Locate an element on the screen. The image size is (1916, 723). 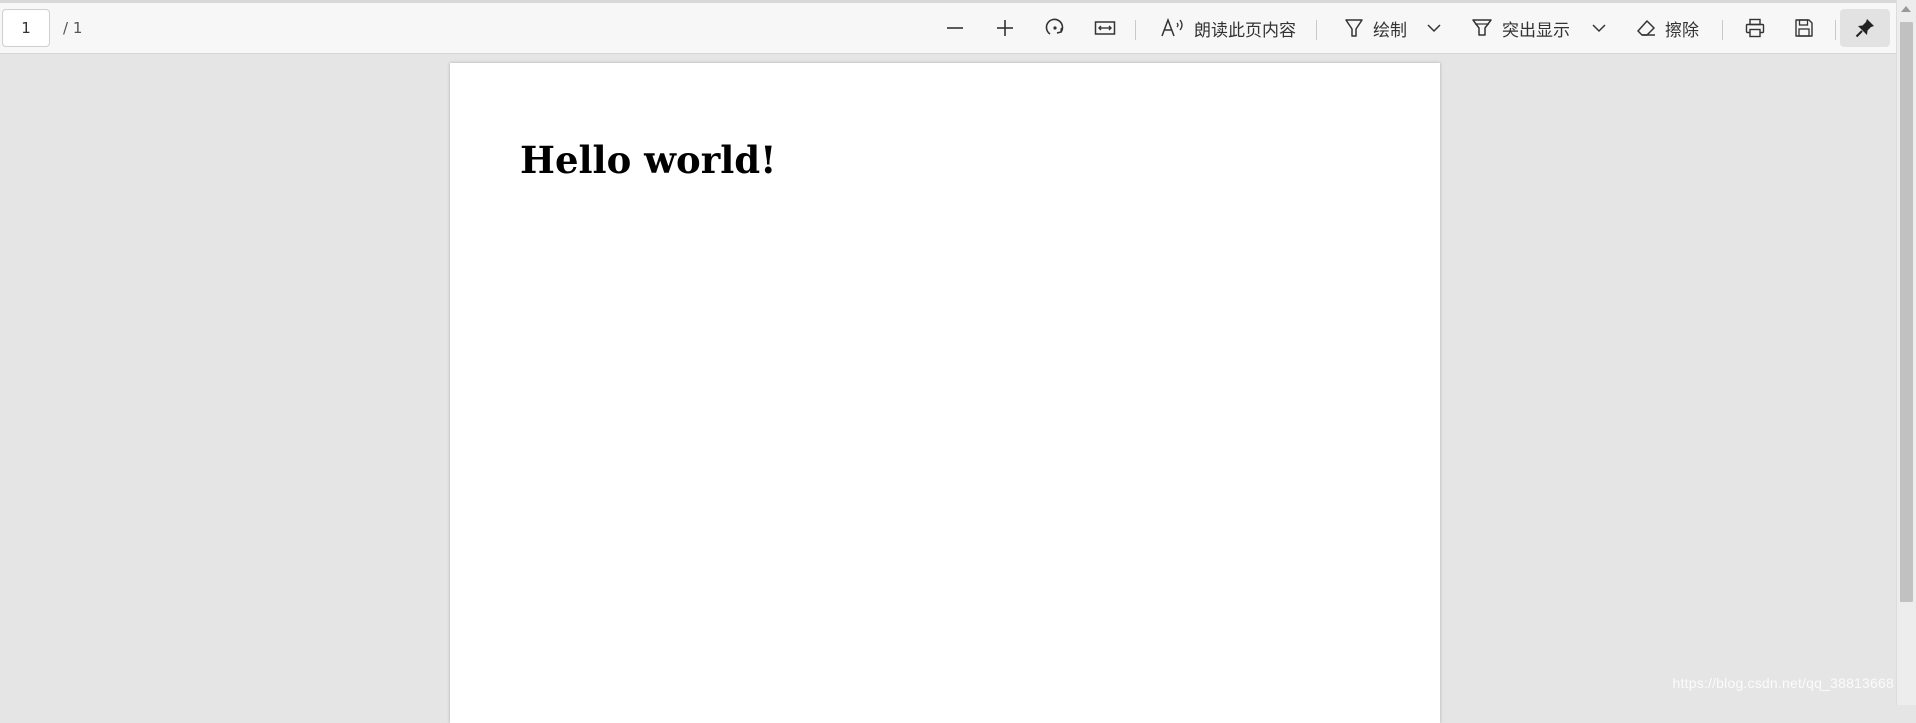
watermark-text: https://blog.csdn.net/qq_38813668 is located at coordinates (1783, 683).